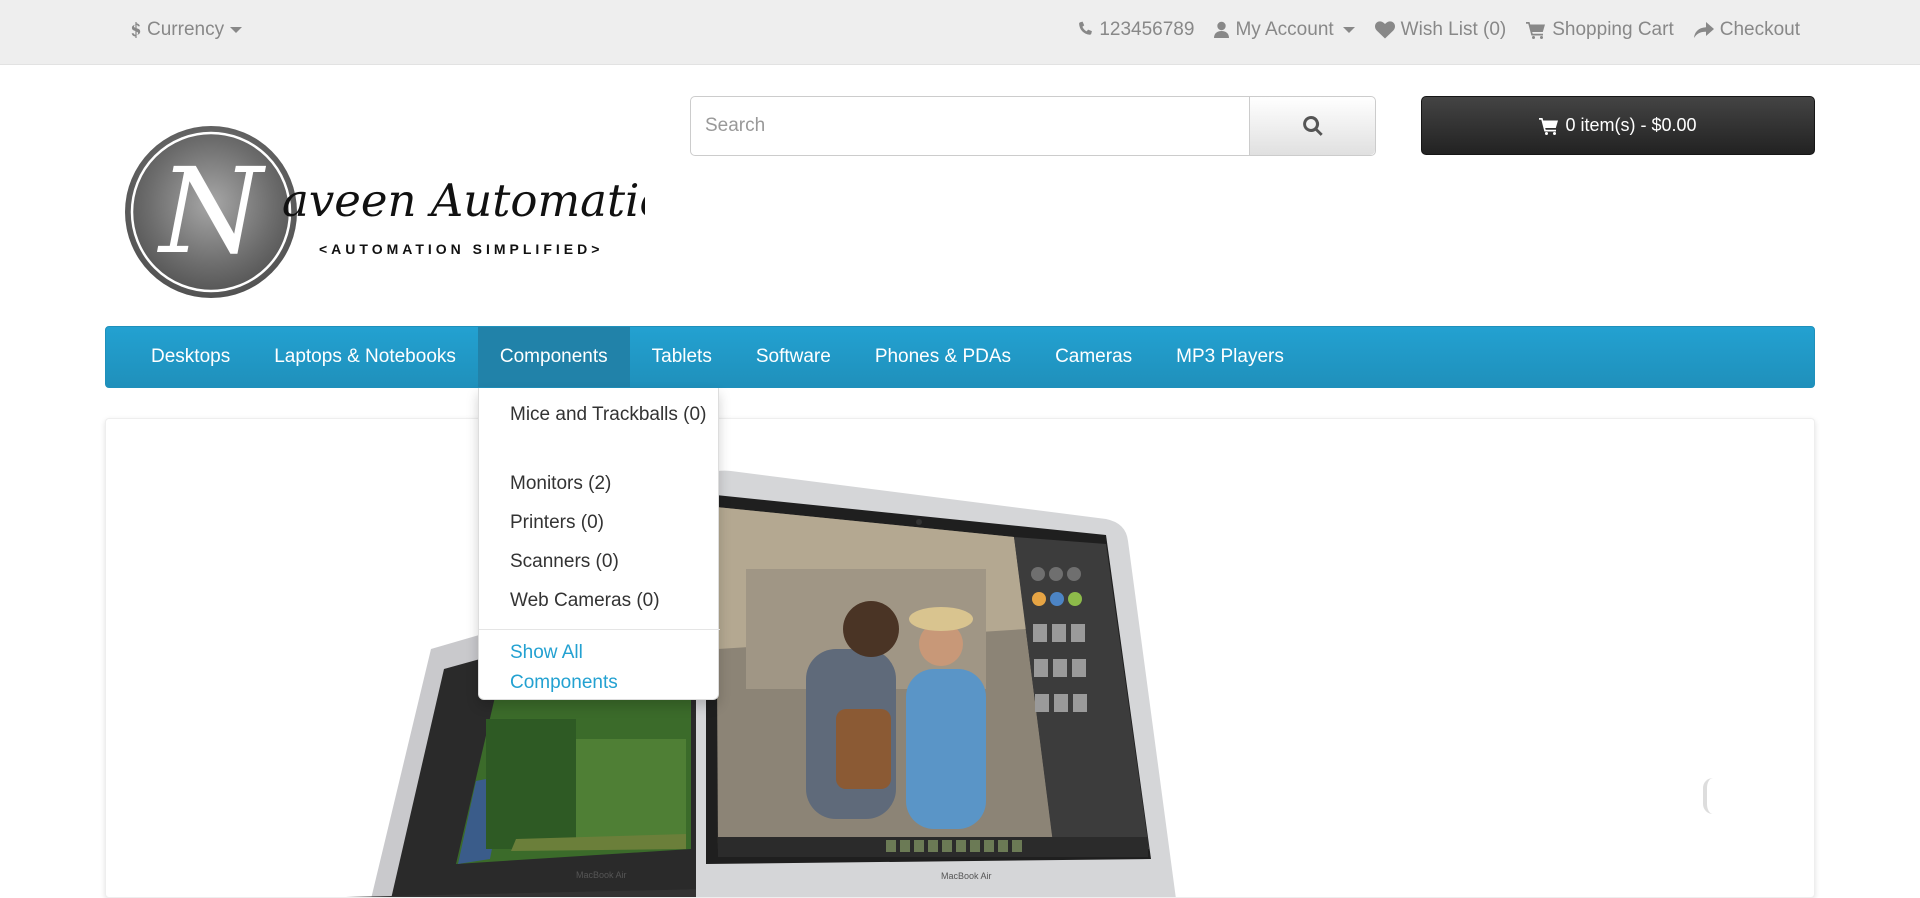 The image size is (1920, 898). What do you see at coordinates (610, 562) in the screenshot?
I see `dropdown-item-scanners: Scanners (0)` at bounding box center [610, 562].